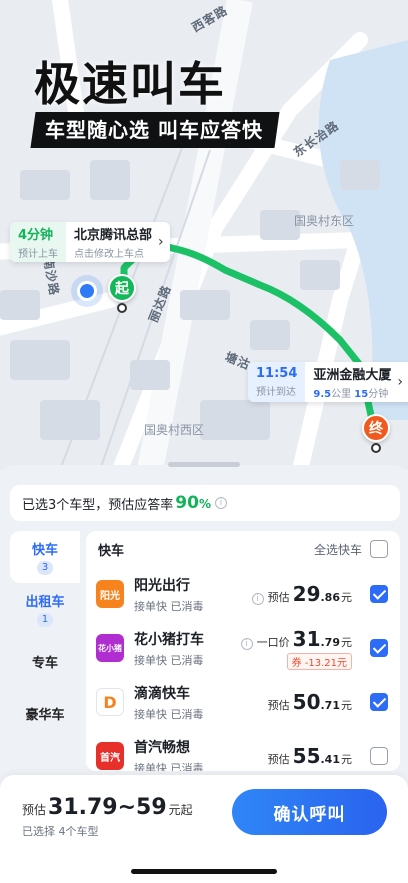 The height and width of the screenshot is (883, 408). I want to click on drag-handle, so click(204, 464).